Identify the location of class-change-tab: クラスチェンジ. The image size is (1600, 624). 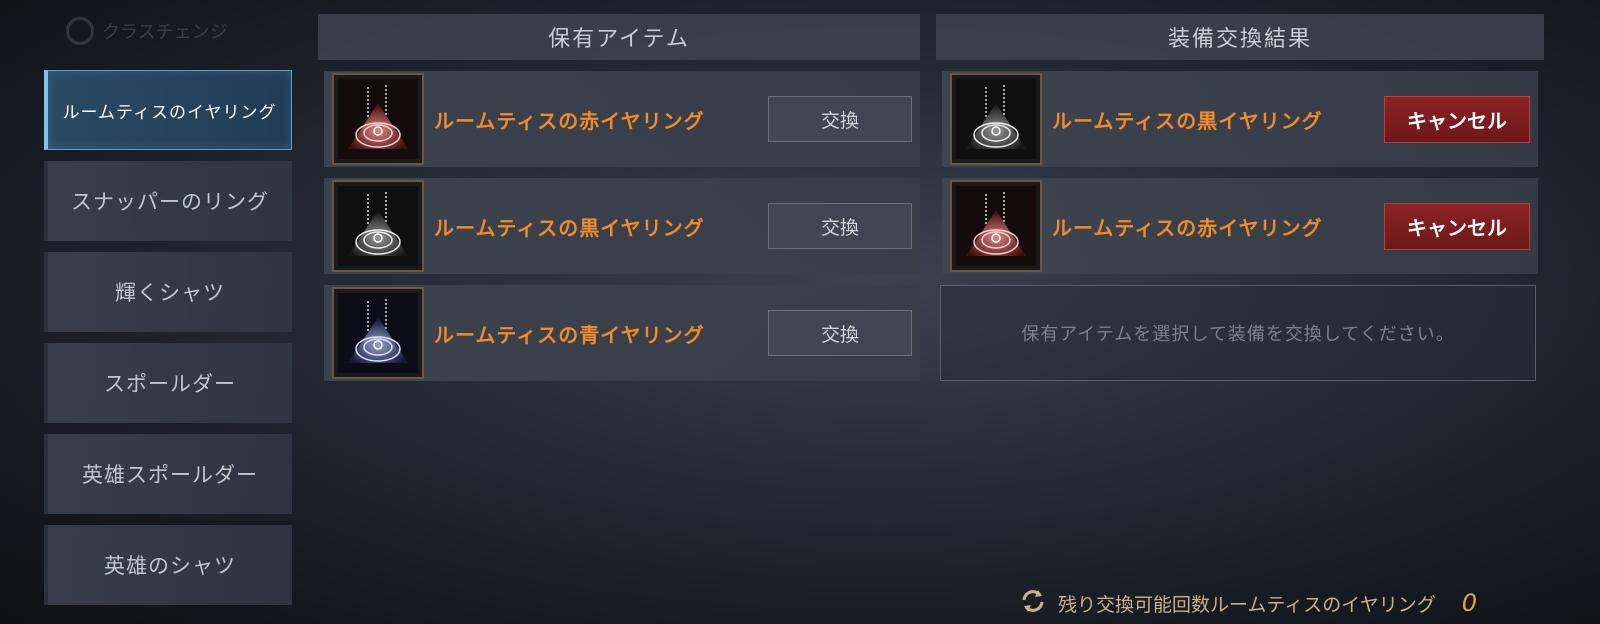
(166, 31).